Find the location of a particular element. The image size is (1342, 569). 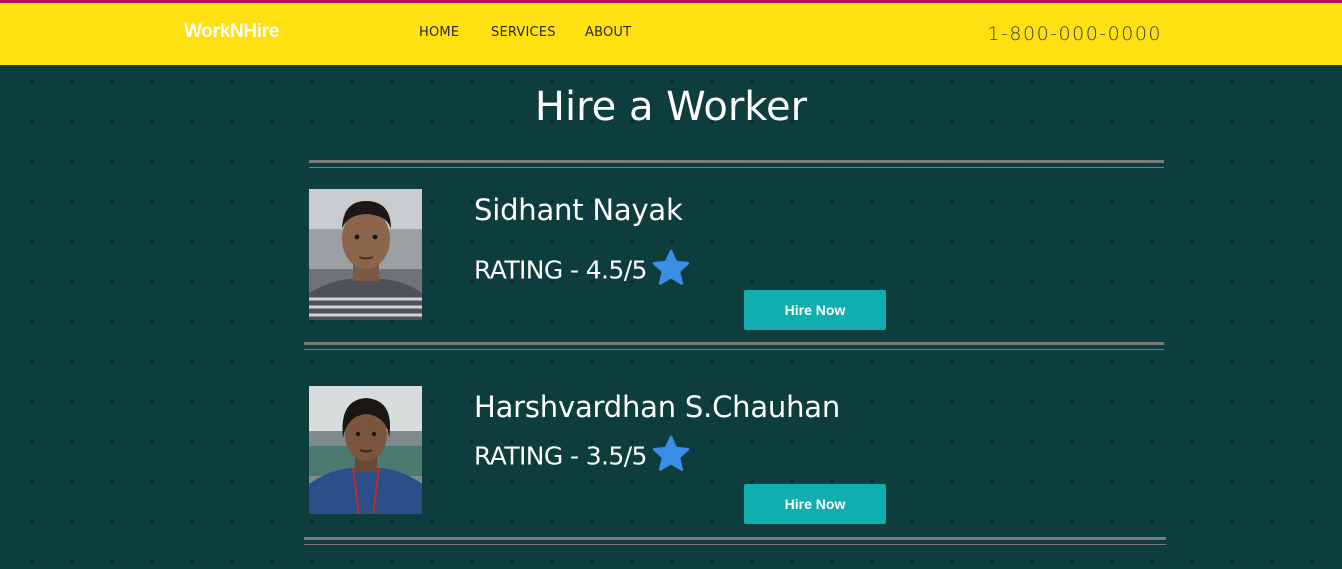

page-title: Hire a Worker is located at coordinates (671, 107).